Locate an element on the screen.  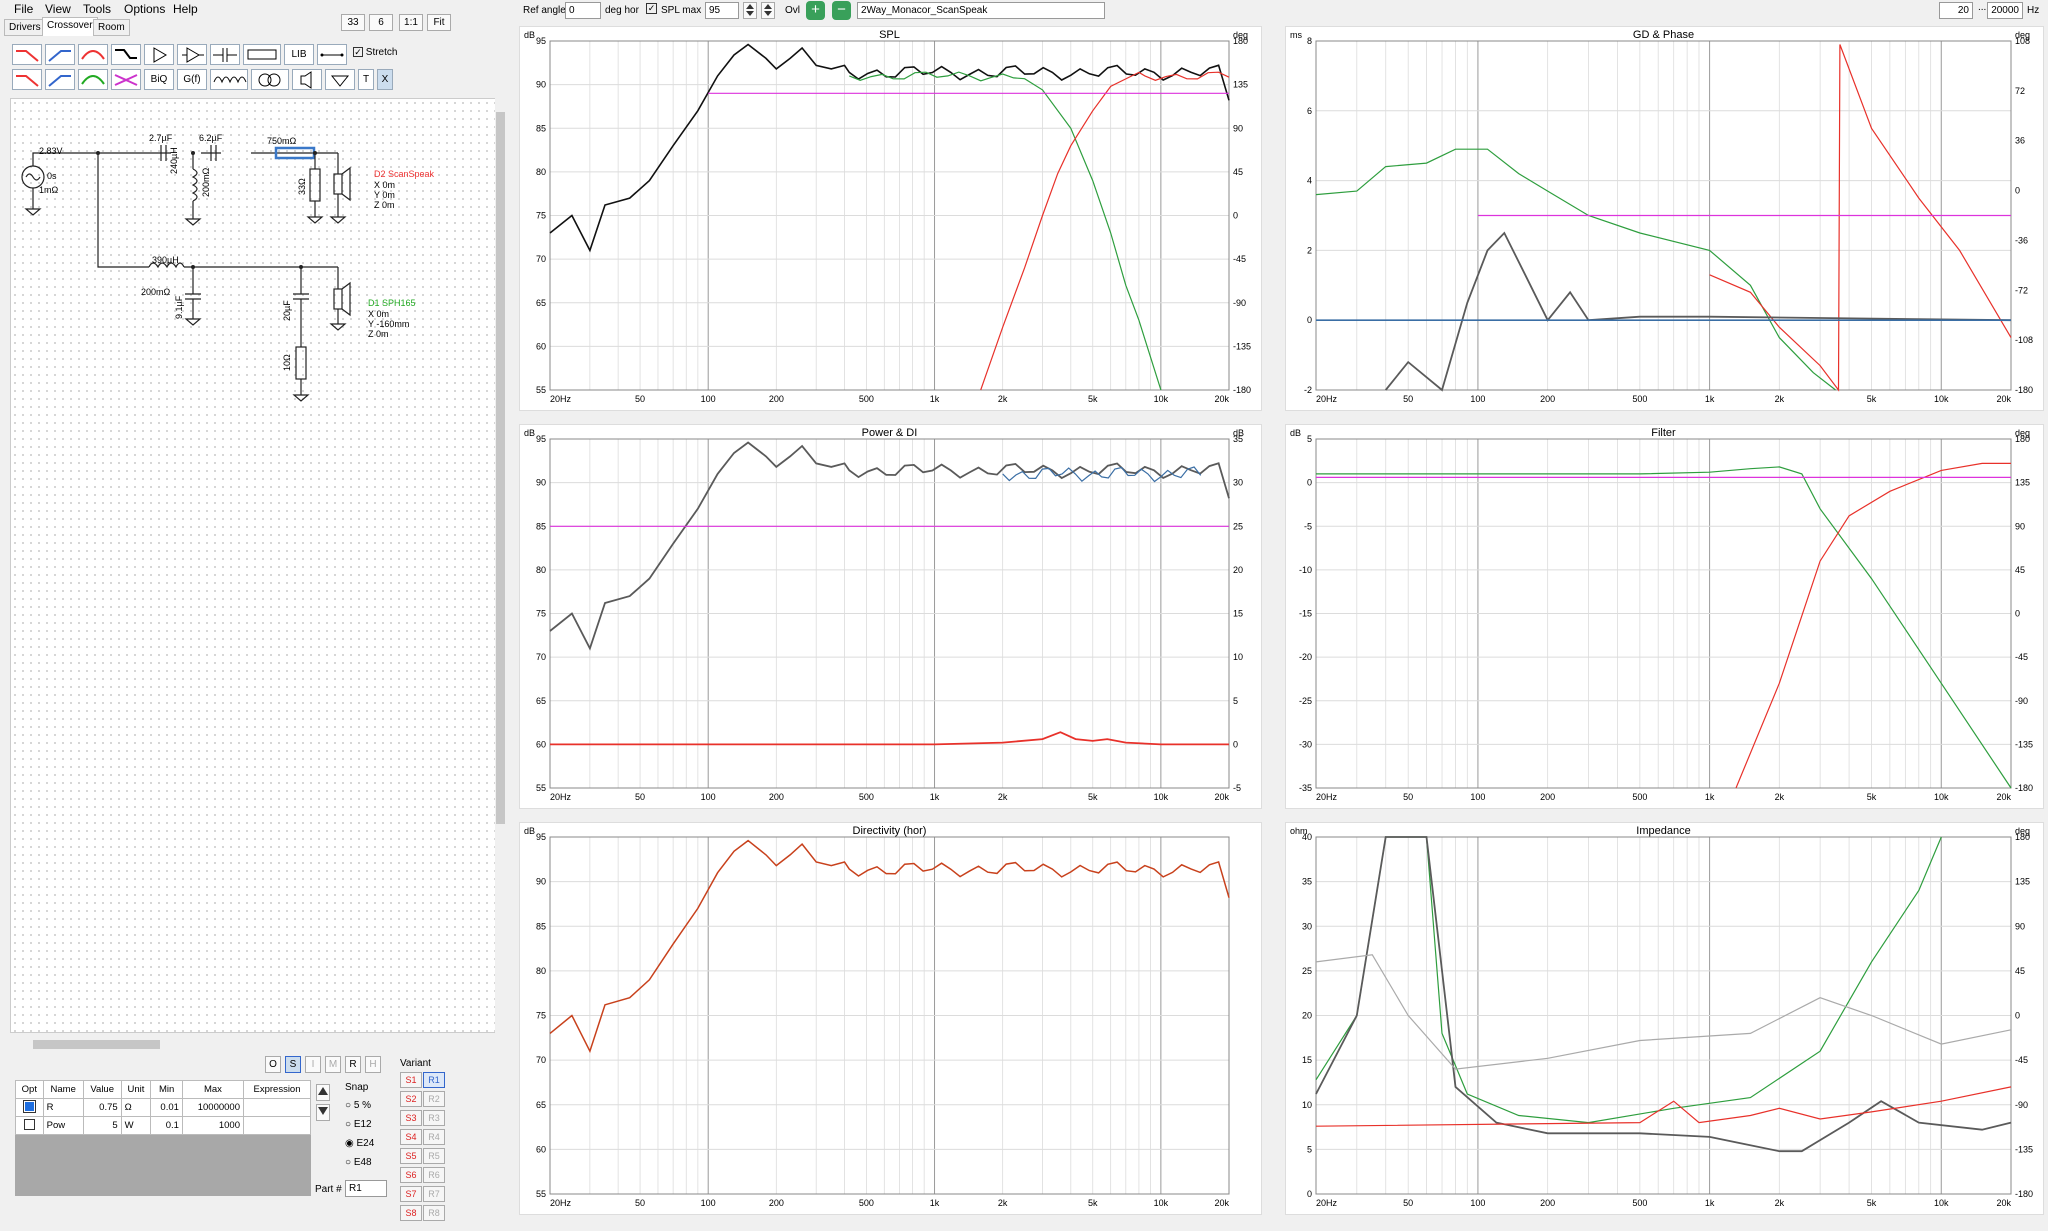
remove-overlay-button: − is located at coordinates (841, 10).